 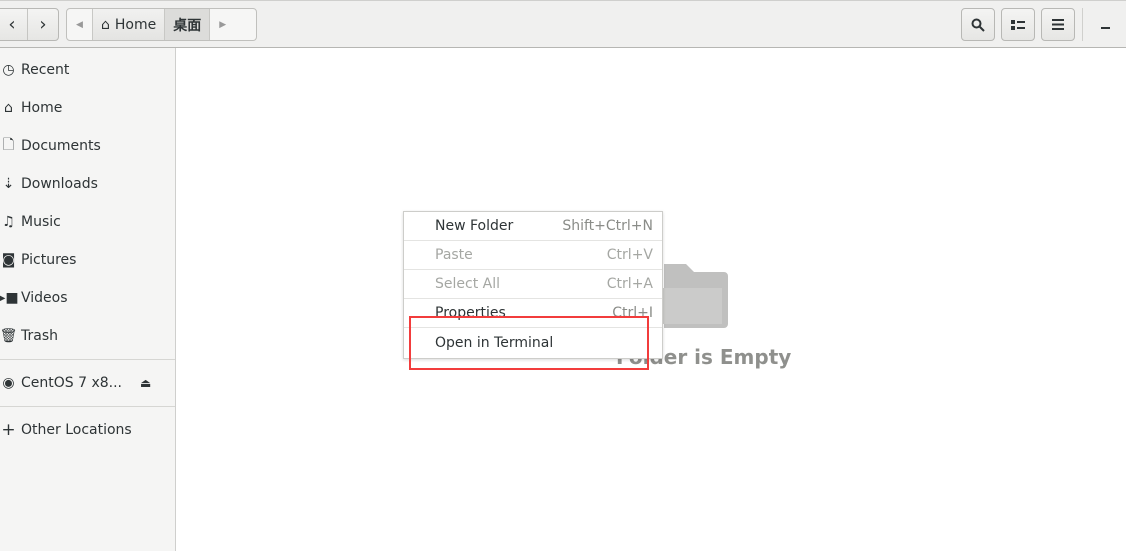 I want to click on breadcrumb: ◀ ⌂ Home 桌面 ▶, so click(x=161, y=24).